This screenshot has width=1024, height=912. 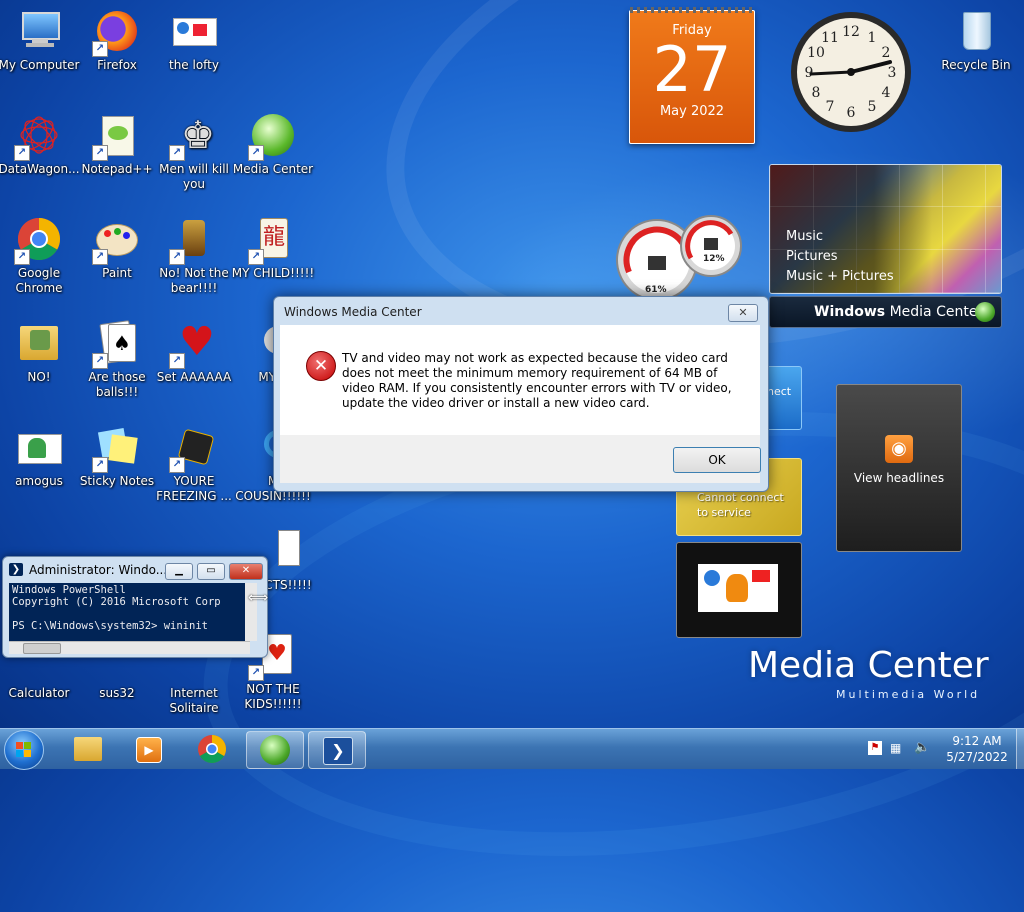 What do you see at coordinates (977, 741) in the screenshot?
I see `clock-time: 9:12 AM` at bounding box center [977, 741].